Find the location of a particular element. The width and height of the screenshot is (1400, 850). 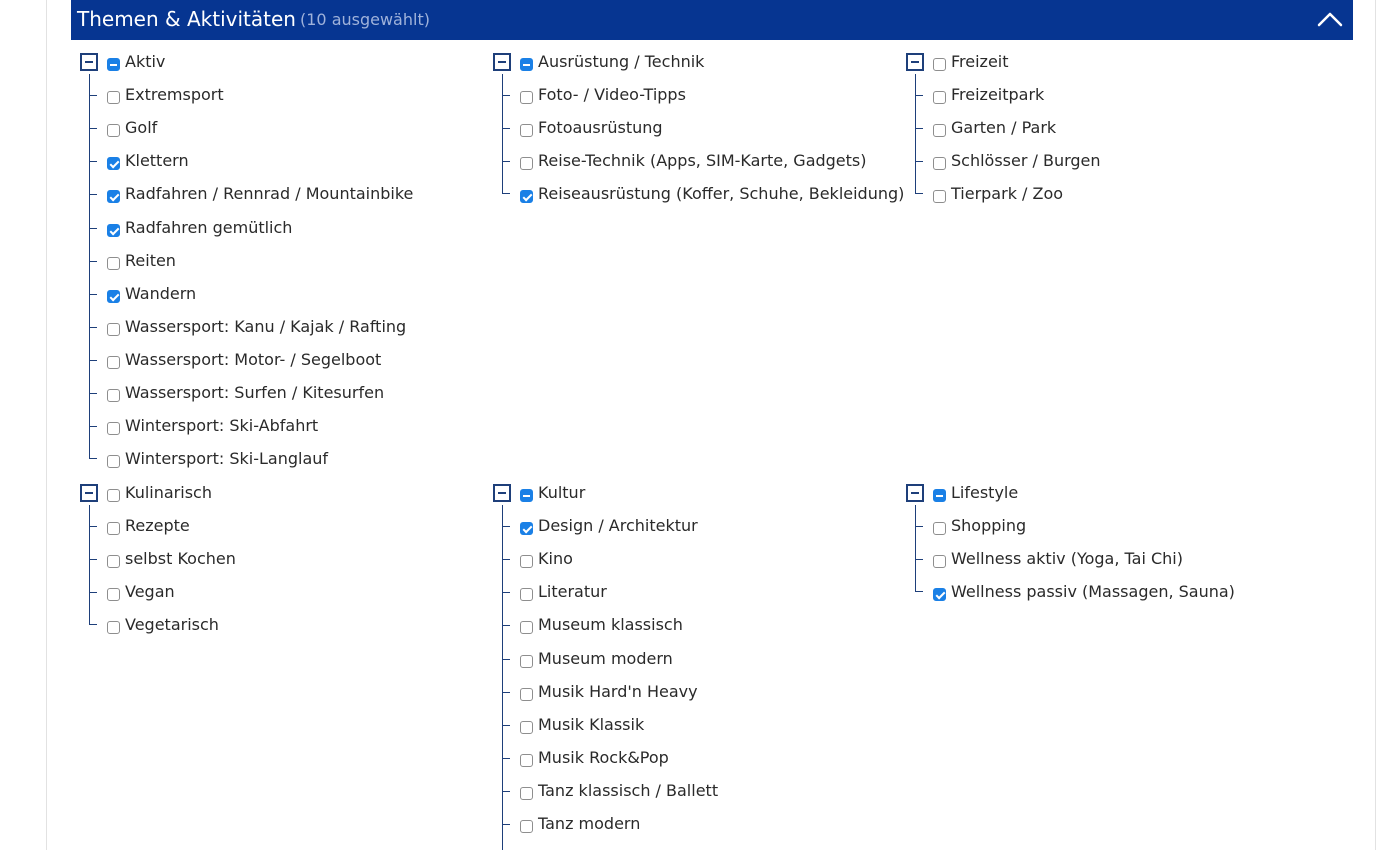

item-label: Wintersport: Ski-Abfahrt is located at coordinates (221, 426).